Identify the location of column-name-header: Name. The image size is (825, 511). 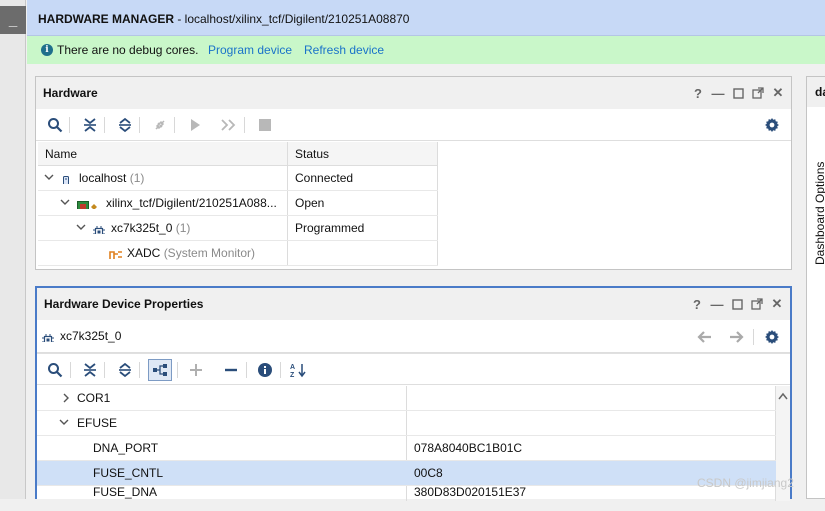
(61, 154).